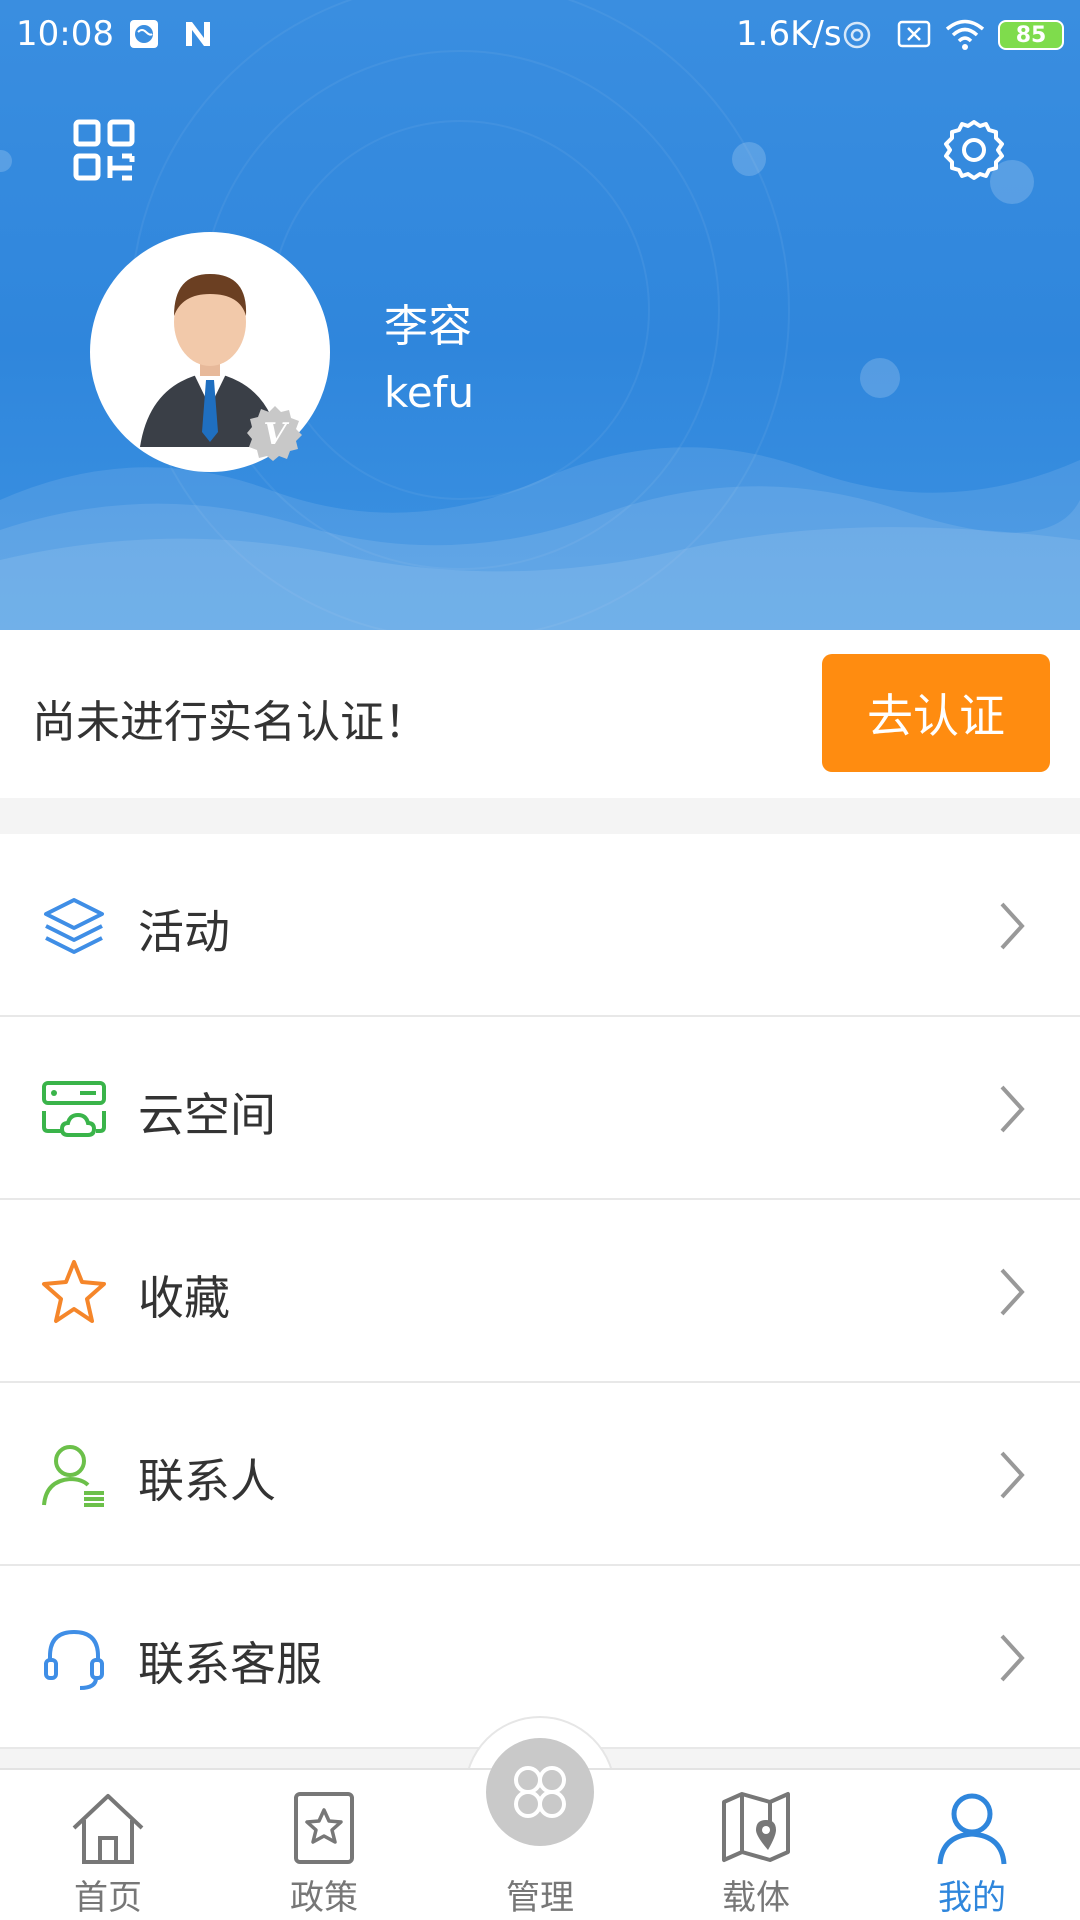 This screenshot has height=1920, width=1080. What do you see at coordinates (540, 538) in the screenshot?
I see `wave-decoration` at bounding box center [540, 538].